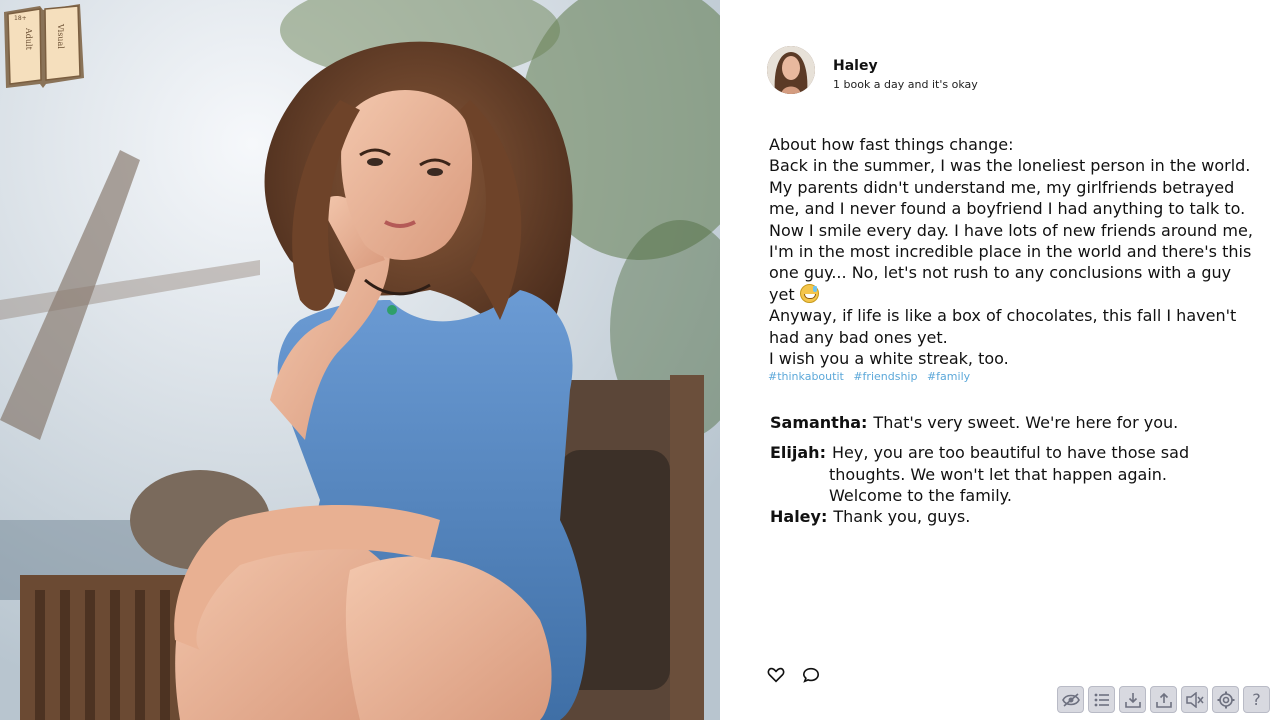 Image resolution: width=1280 pixels, height=720 pixels. Describe the element at coordinates (798, 452) in the screenshot. I see `comment-author: Elijah:` at that location.